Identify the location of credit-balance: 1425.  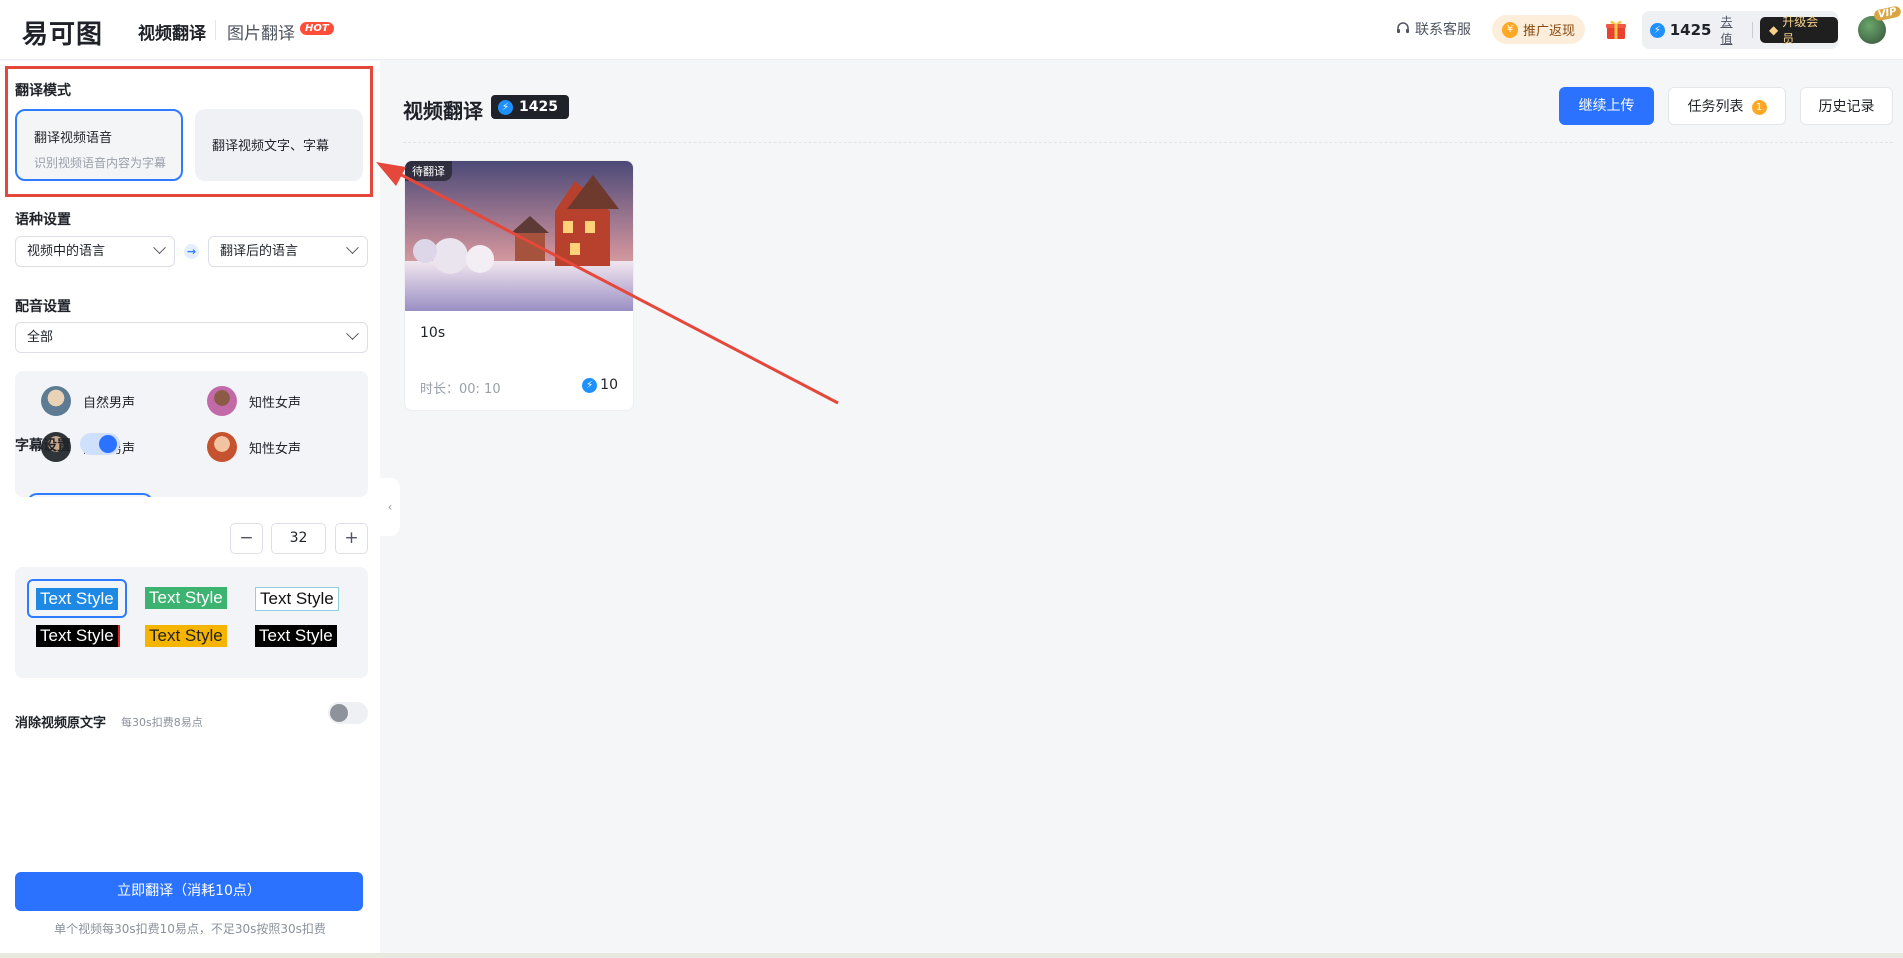
(1690, 30).